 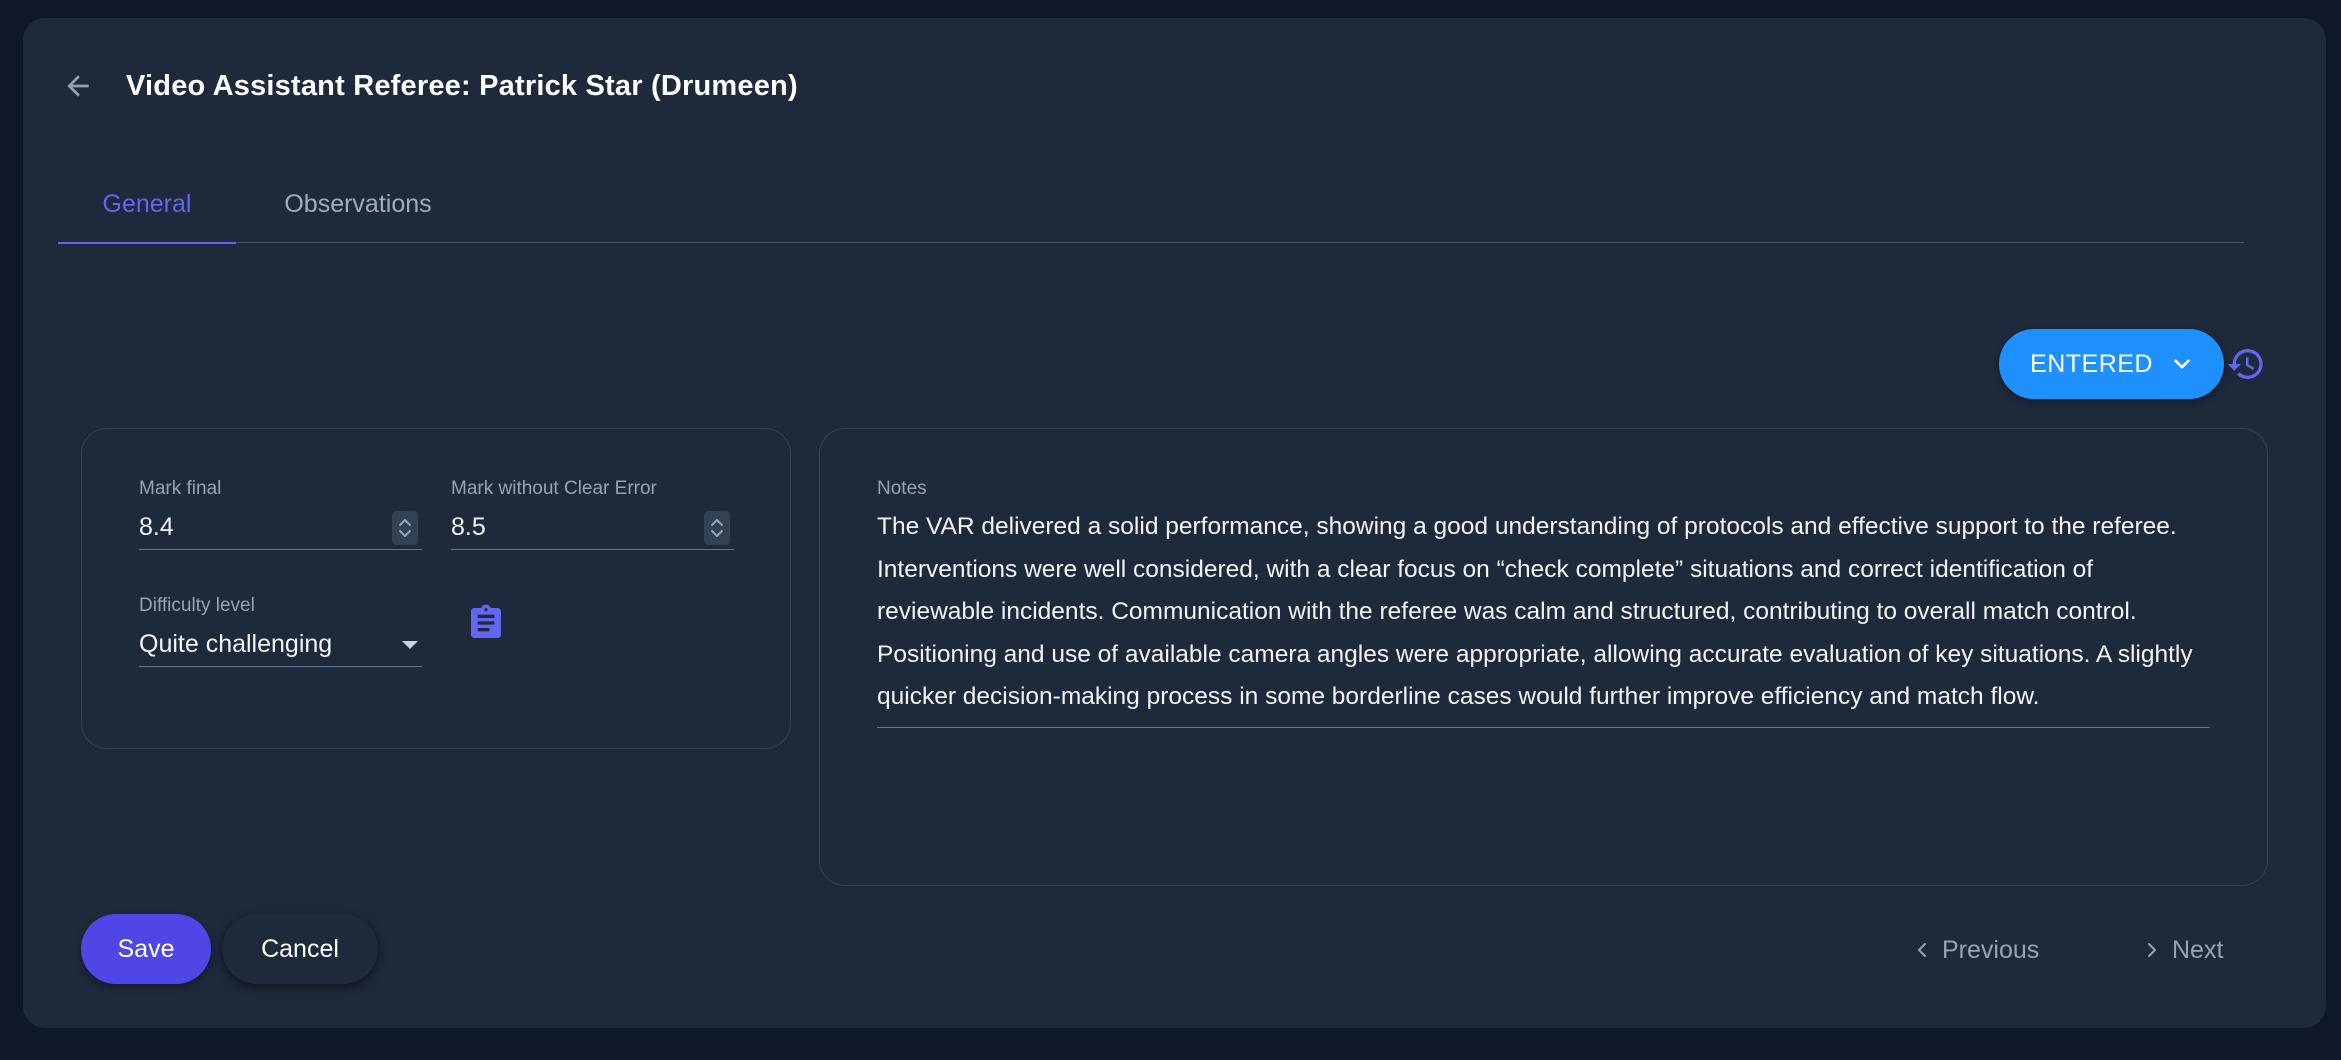 I want to click on difficulty-level-select: Quite challenging, so click(x=280, y=645).